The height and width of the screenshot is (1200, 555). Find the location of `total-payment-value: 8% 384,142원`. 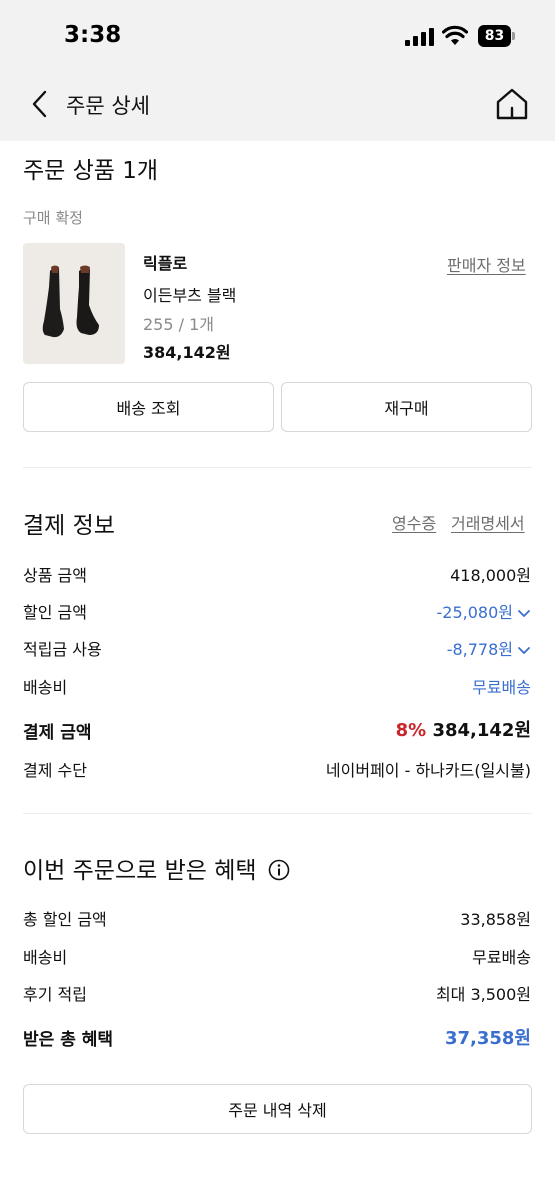

total-payment-value: 8% 384,142원 is located at coordinates (463, 729).